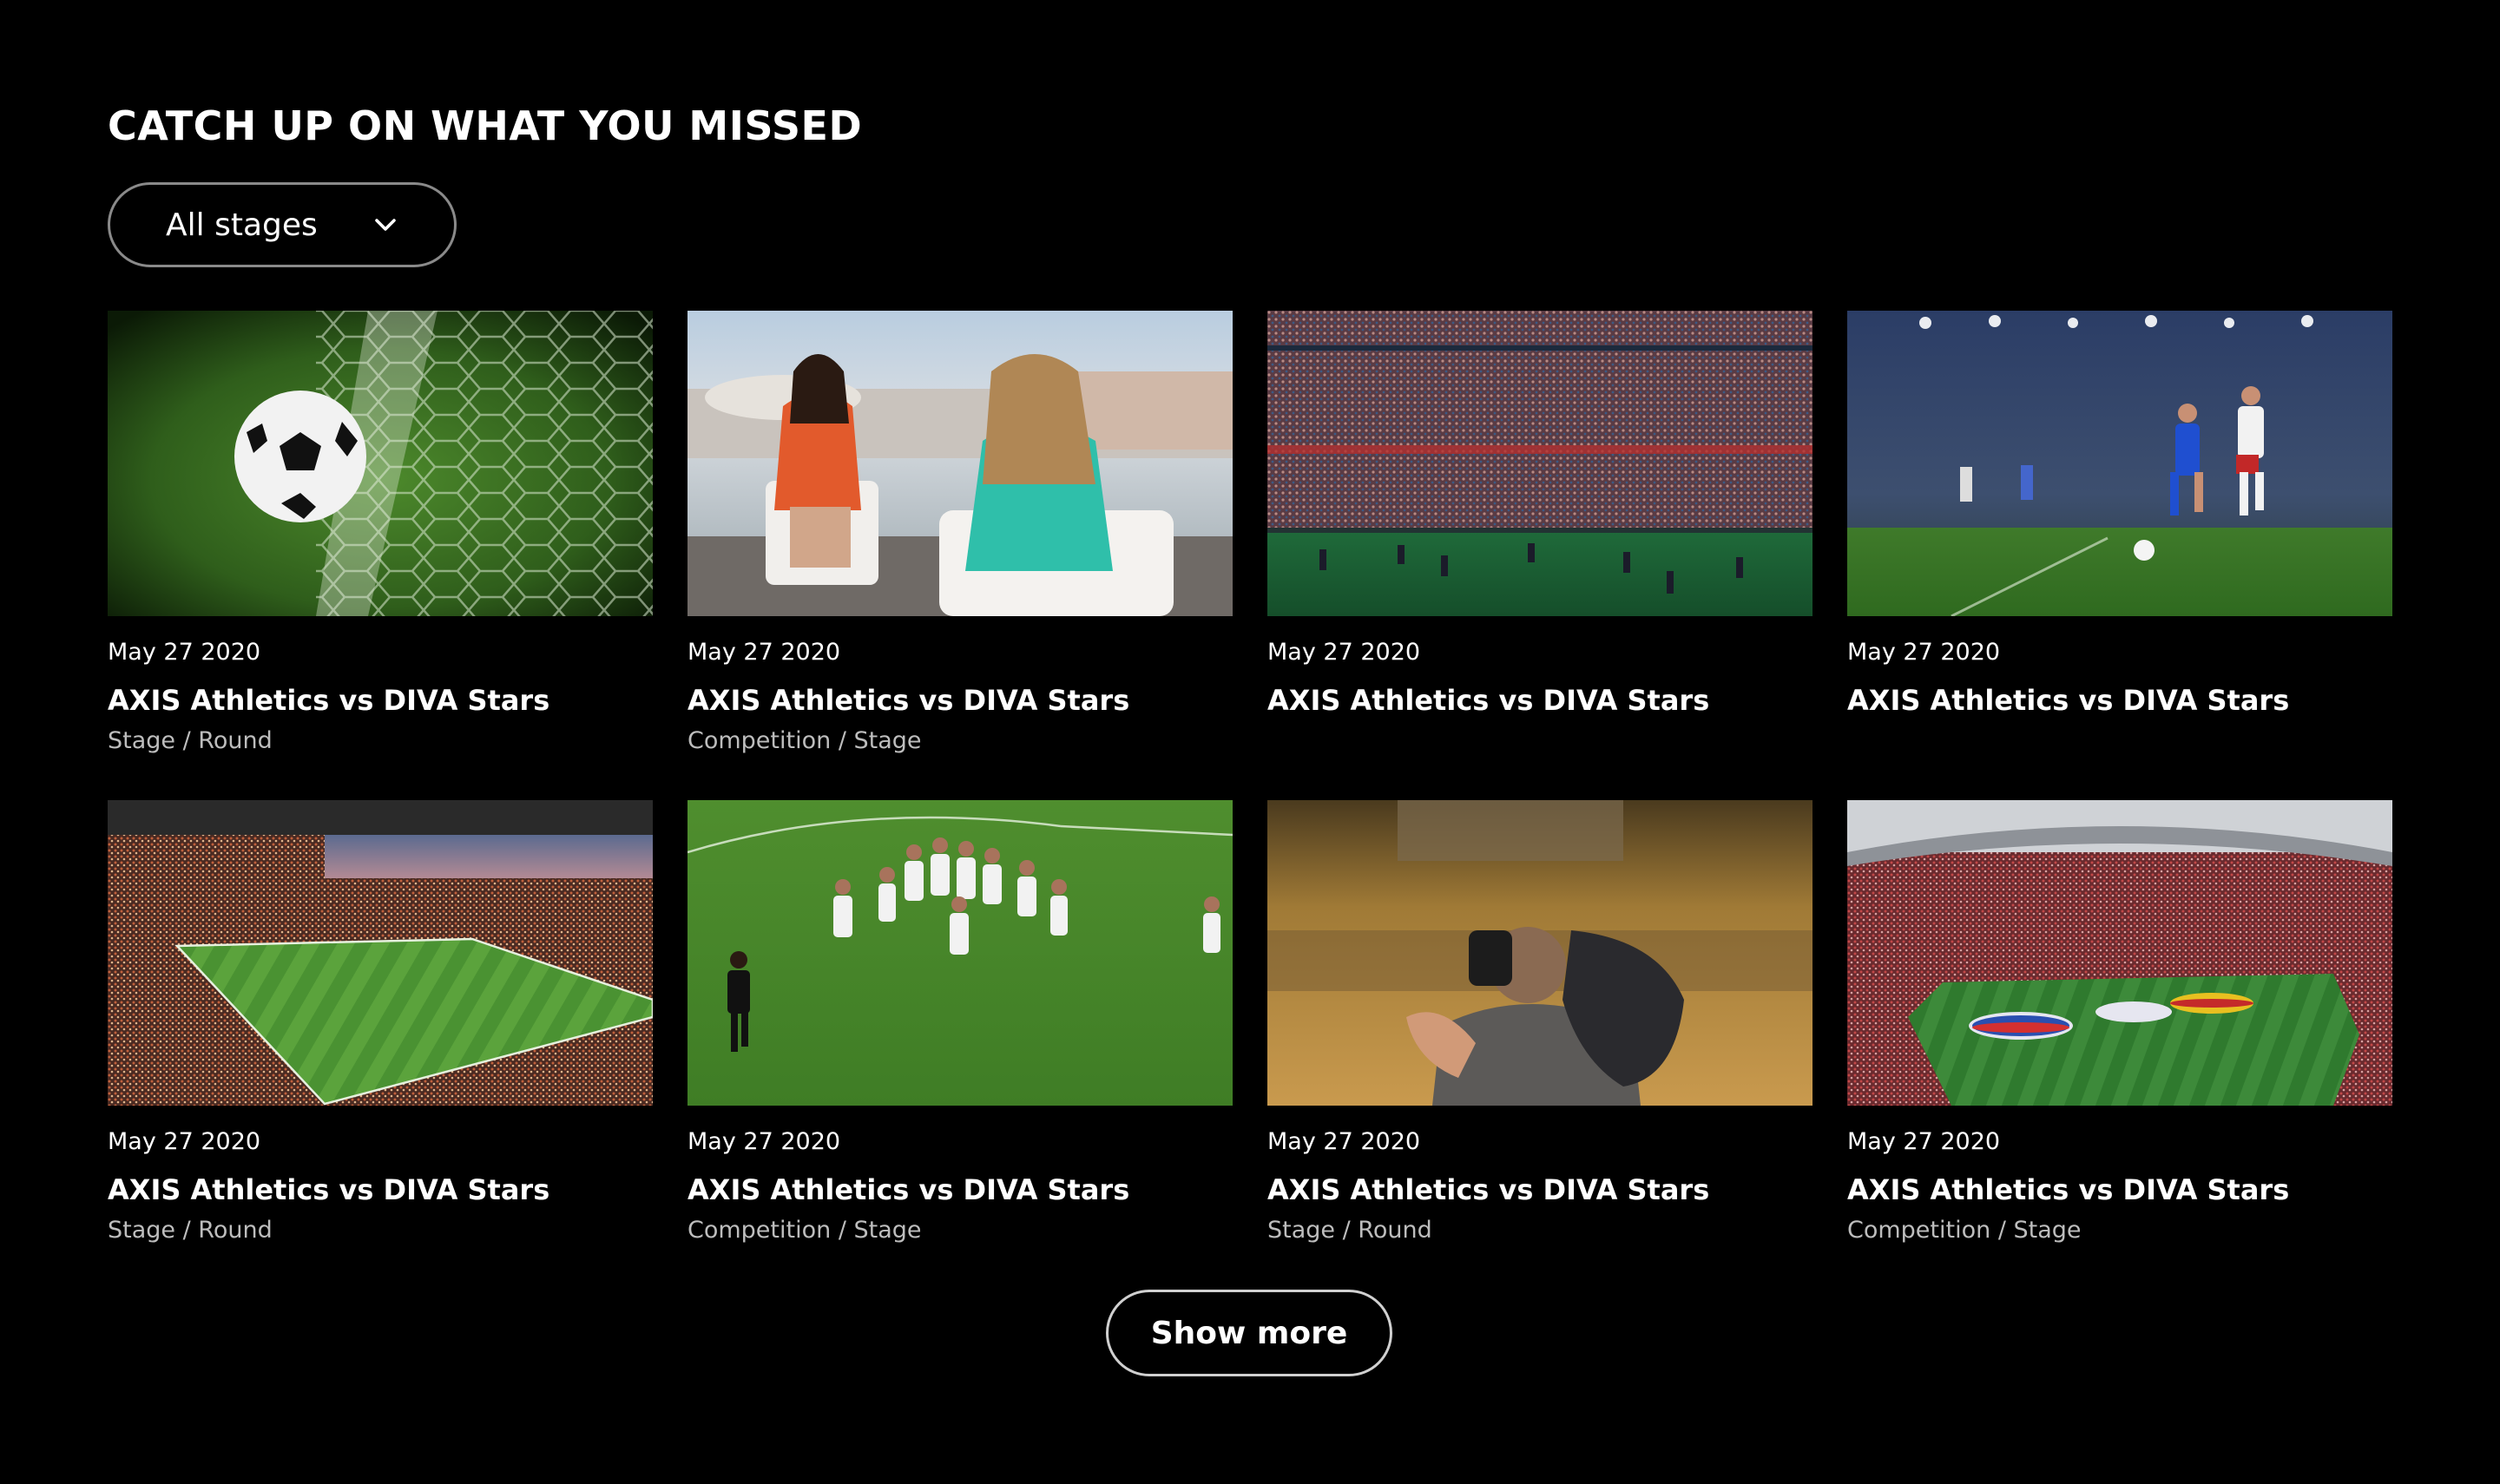 This screenshot has height=1484, width=2500. Describe the element at coordinates (385, 224) in the screenshot. I see `chevron-down-icon` at that location.